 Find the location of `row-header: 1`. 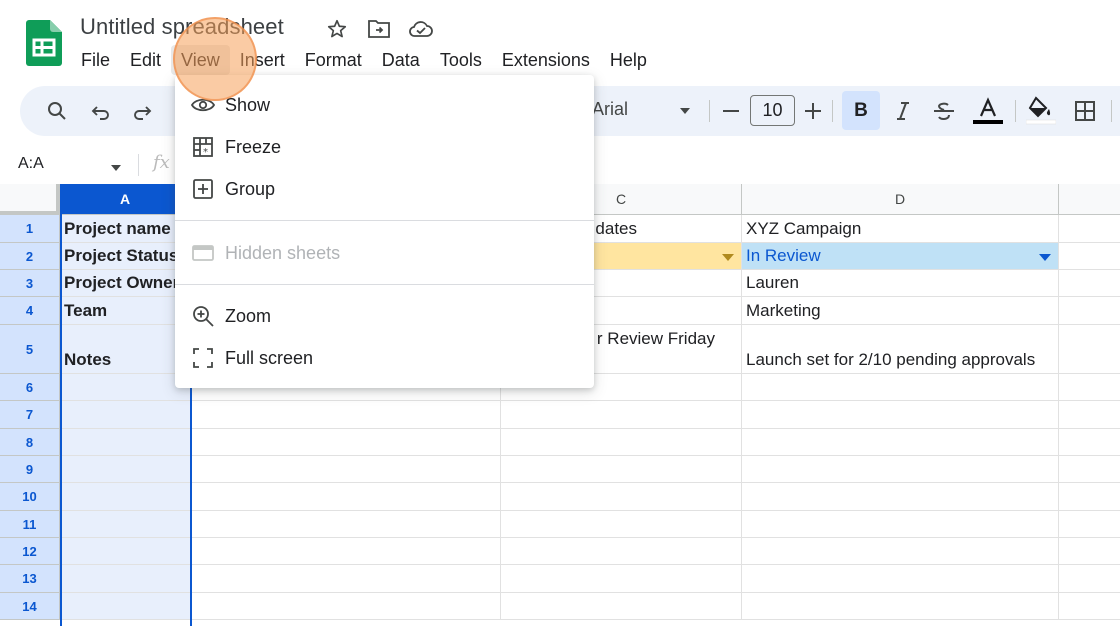

row-header: 1 is located at coordinates (30, 229).